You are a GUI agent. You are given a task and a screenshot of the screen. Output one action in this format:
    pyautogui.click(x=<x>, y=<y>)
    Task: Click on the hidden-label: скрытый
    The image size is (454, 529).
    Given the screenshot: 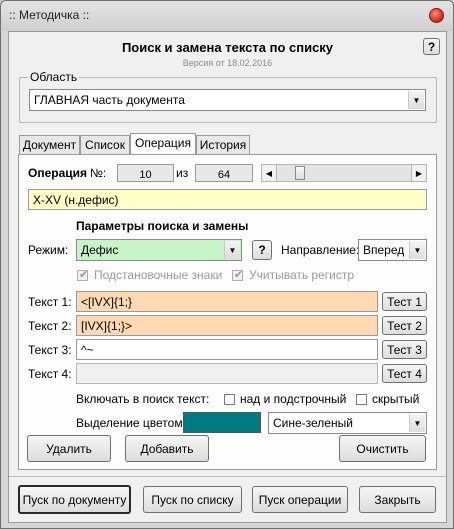 What is the action you would take?
    pyautogui.click(x=396, y=399)
    